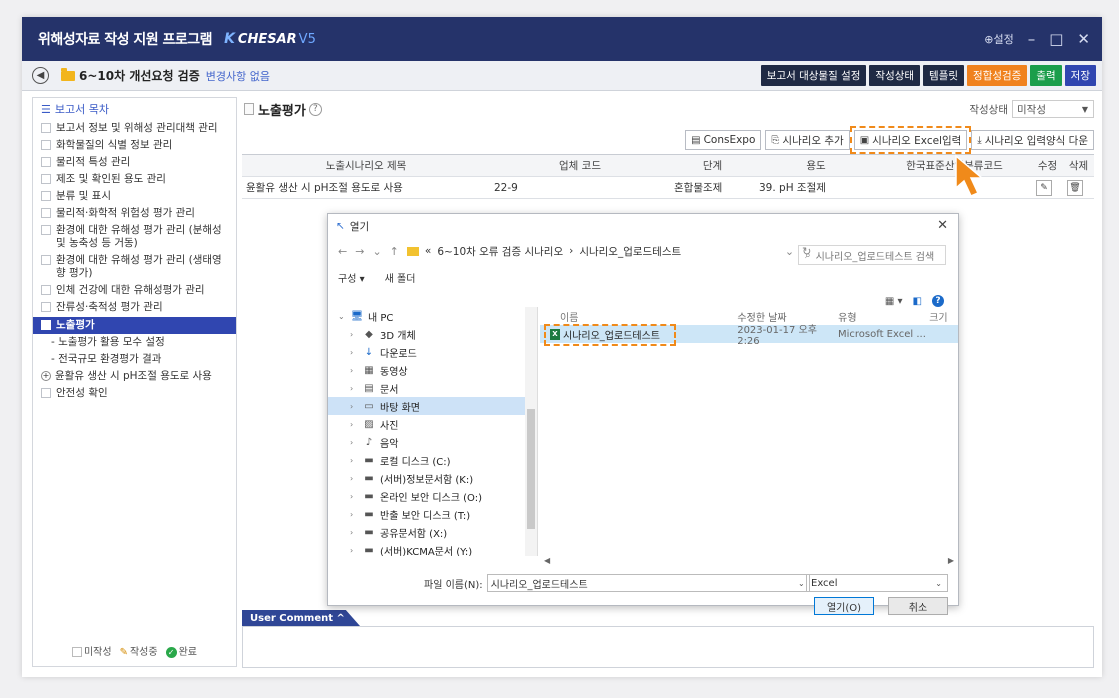 The height and width of the screenshot is (698, 1119). What do you see at coordinates (134, 393) in the screenshot?
I see `toc-item-safety: 안전성 확인` at bounding box center [134, 393].